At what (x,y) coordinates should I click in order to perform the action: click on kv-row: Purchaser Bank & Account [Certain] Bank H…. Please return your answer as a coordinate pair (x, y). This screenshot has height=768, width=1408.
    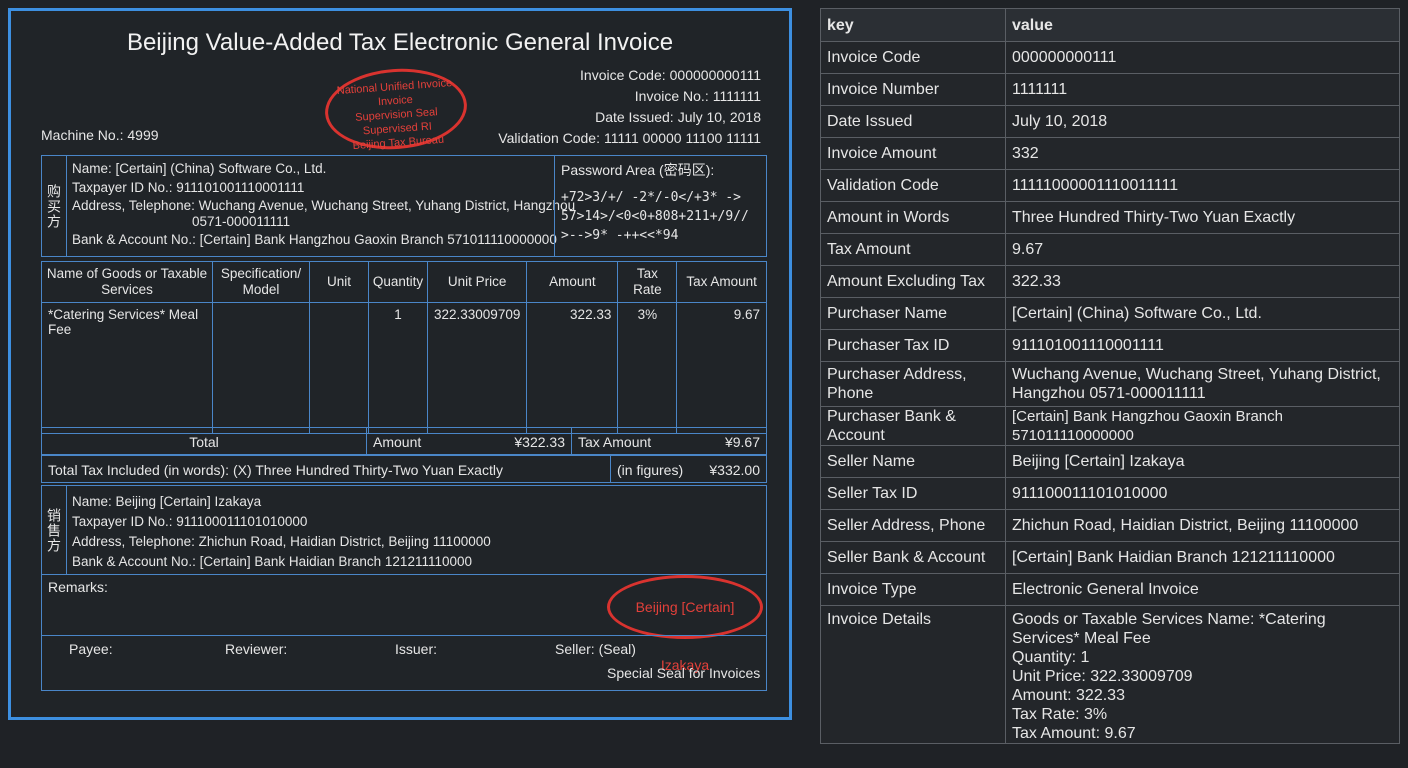
    Looking at the image, I should click on (1110, 426).